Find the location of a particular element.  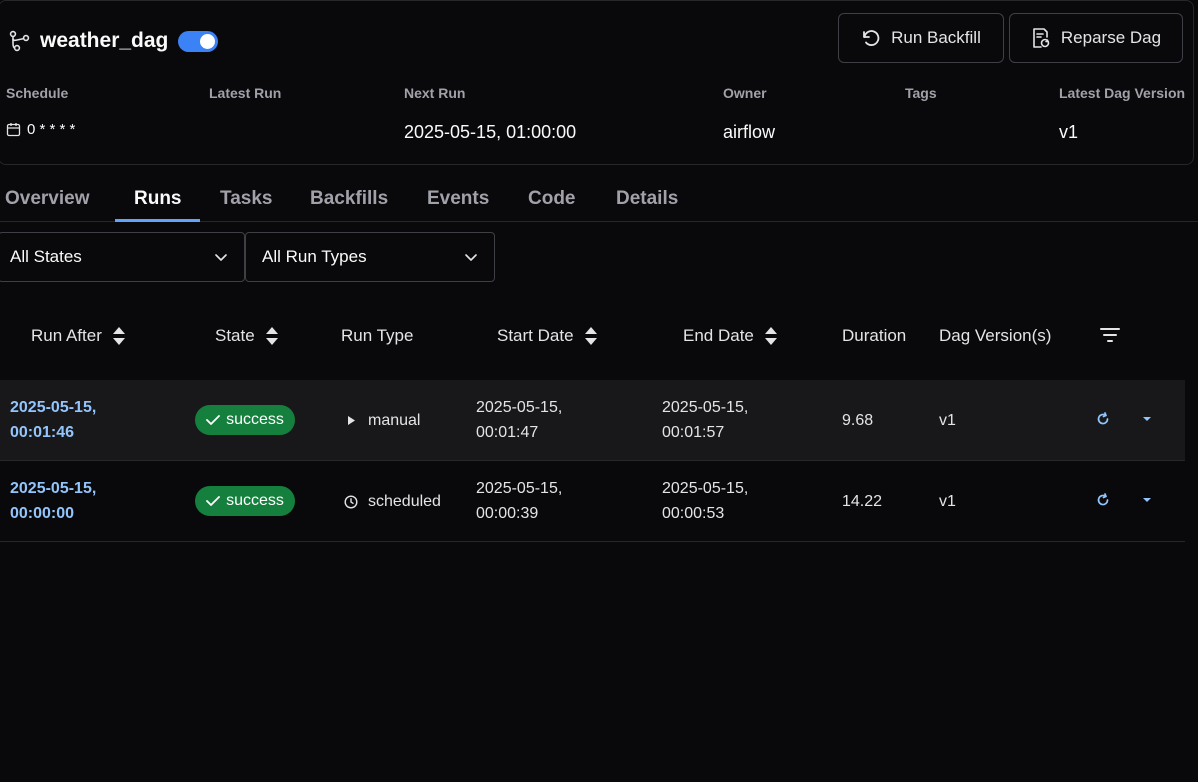

end-time: 00:00:53 is located at coordinates (693, 513).